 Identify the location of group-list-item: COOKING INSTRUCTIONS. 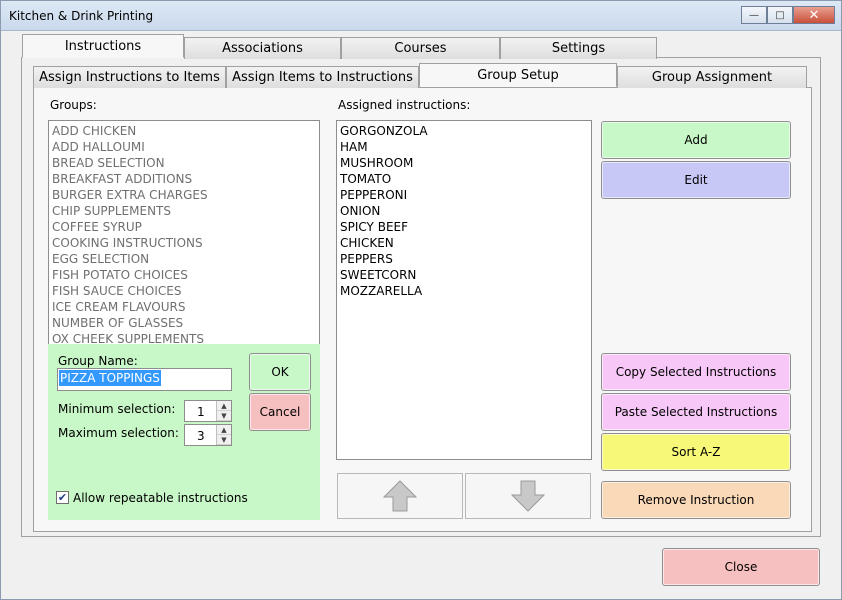
(185, 243).